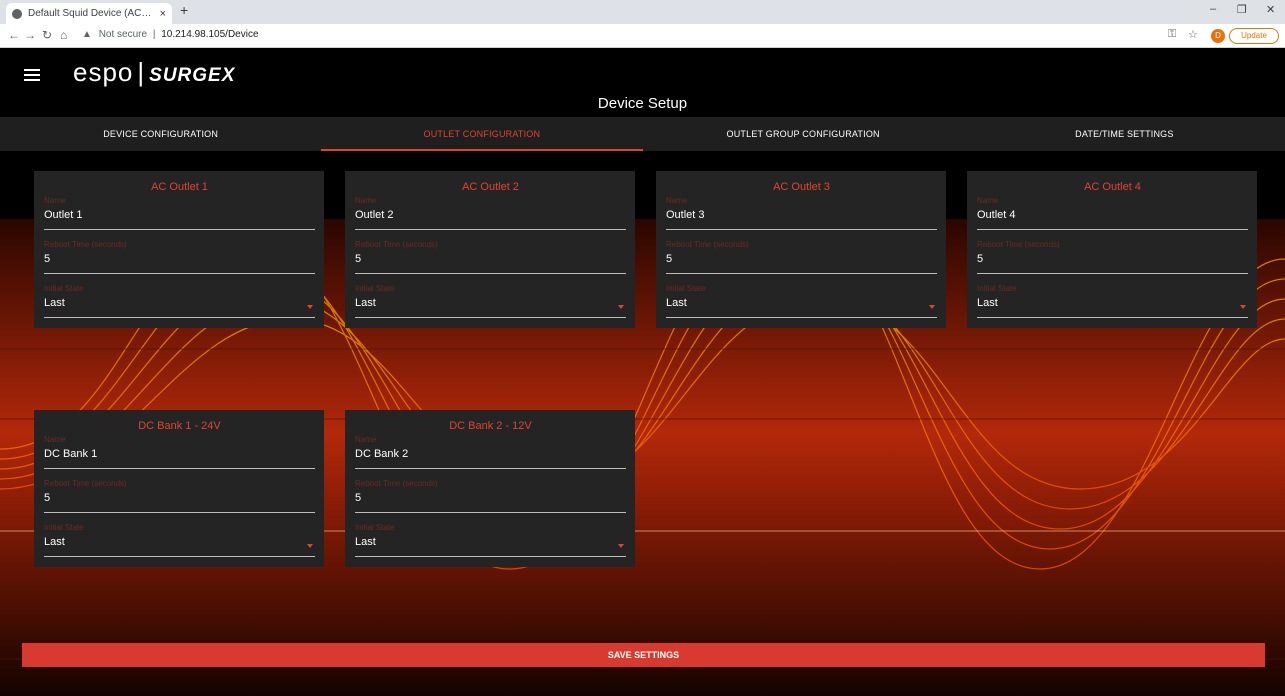  I want to click on globe-icon, so click(17, 13).